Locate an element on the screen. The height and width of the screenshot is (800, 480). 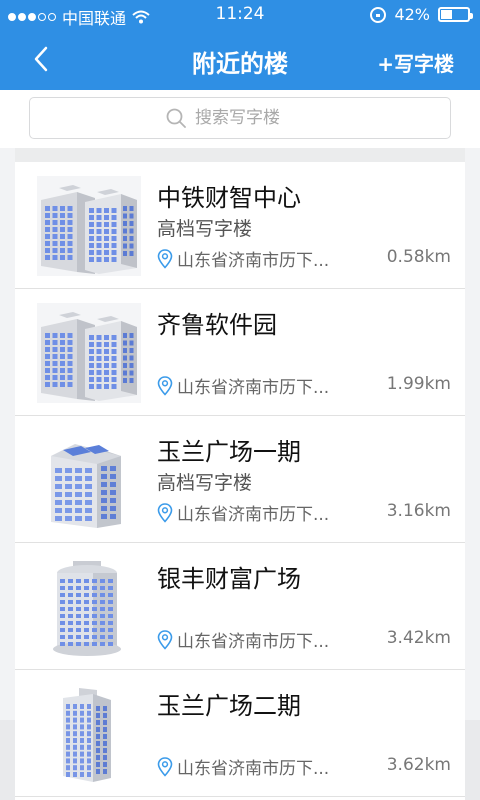
chevron-left-icon is located at coordinates (41, 59).